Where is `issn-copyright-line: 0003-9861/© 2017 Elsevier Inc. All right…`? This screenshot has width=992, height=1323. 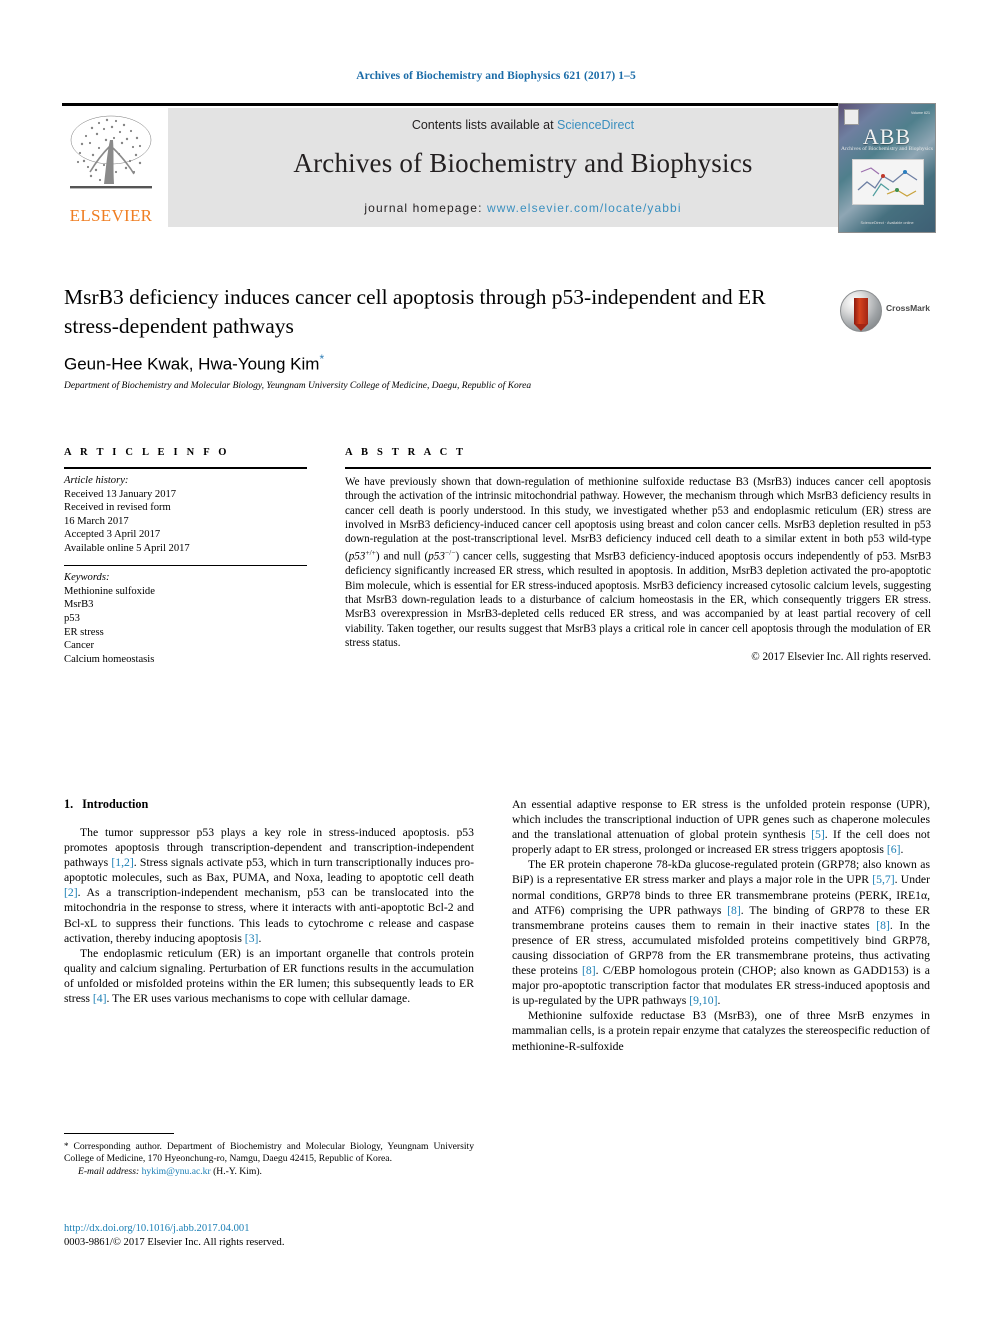 issn-copyright-line: 0003-9861/© 2017 Elsevier Inc. All right… is located at coordinates (174, 1242).